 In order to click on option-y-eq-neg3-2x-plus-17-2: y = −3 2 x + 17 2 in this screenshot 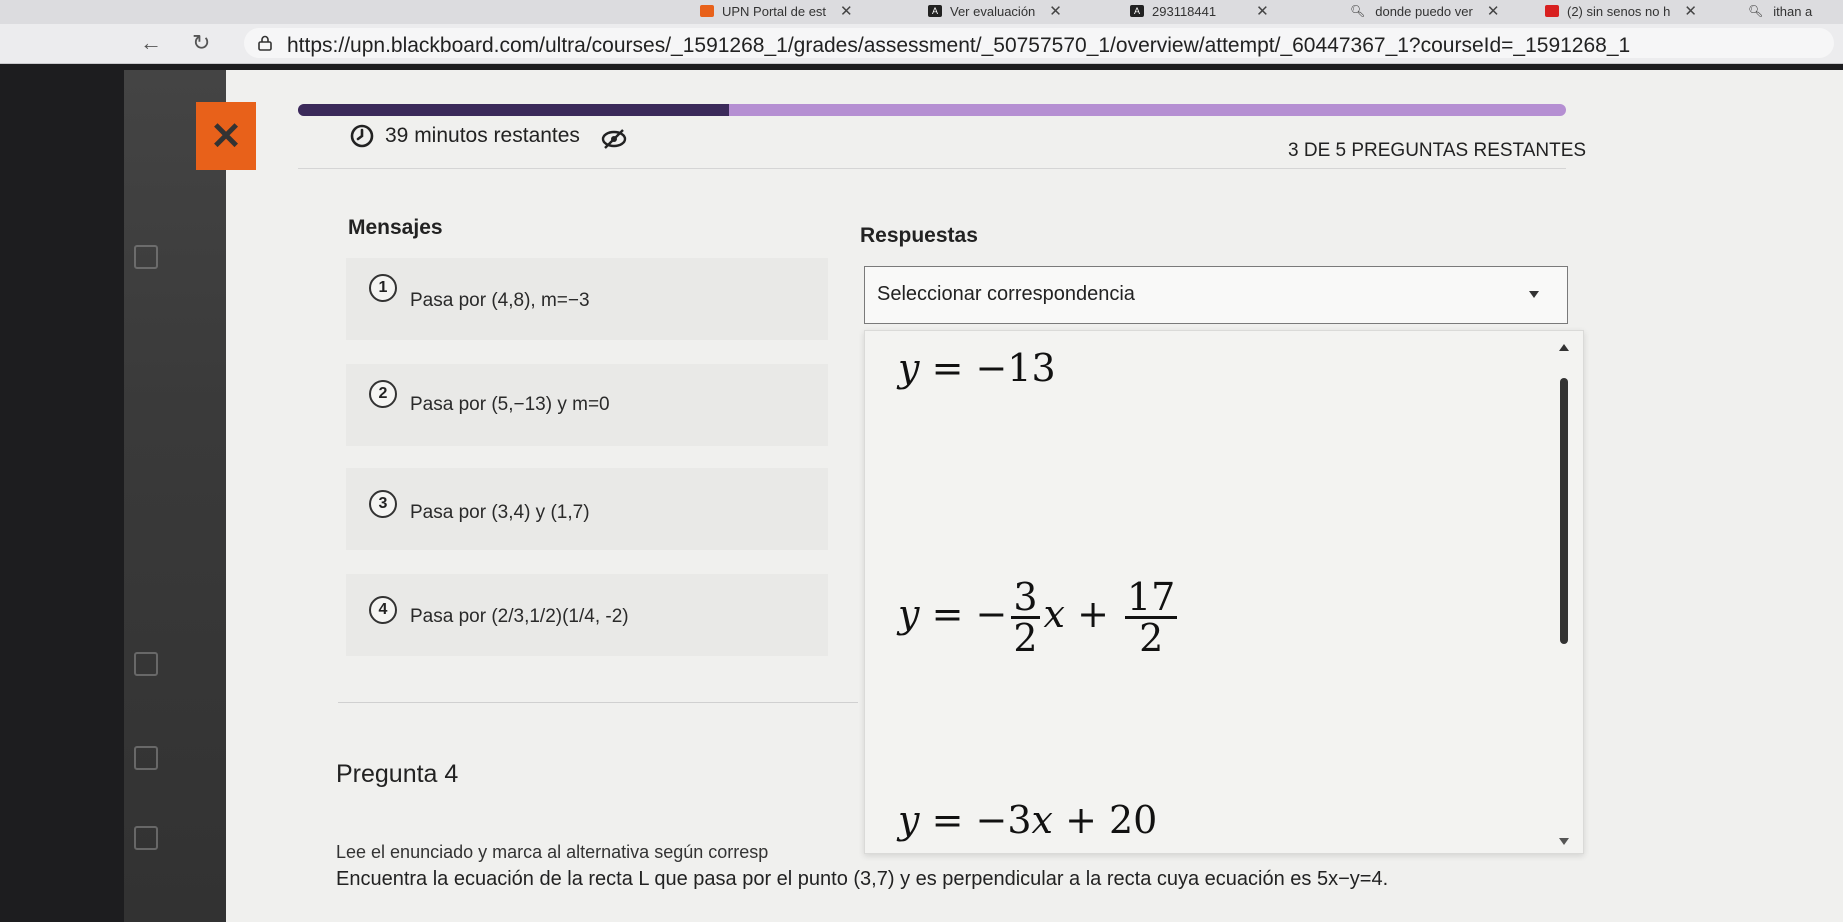, I will do `click(1039, 617)`.